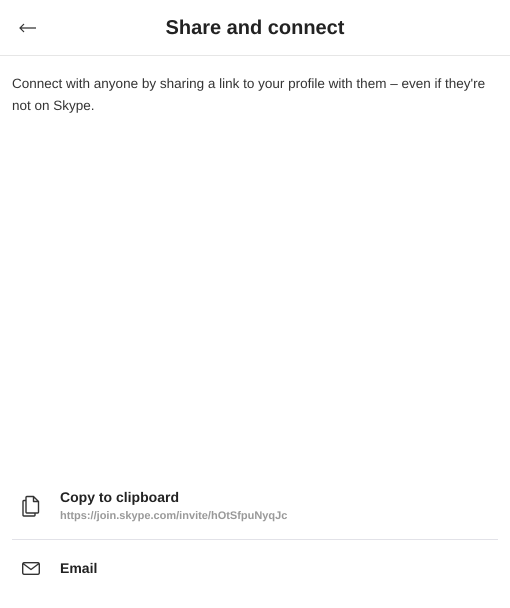 The height and width of the screenshot is (608, 510). What do you see at coordinates (255, 568) in the screenshot?
I see `email-option: Email` at bounding box center [255, 568].